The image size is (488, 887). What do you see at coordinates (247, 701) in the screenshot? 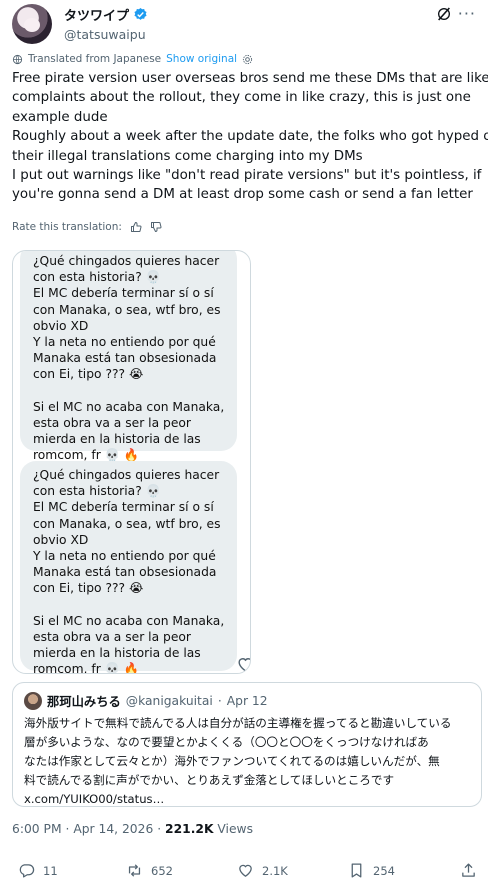
I see `quoted-date: Apr 12` at bounding box center [247, 701].